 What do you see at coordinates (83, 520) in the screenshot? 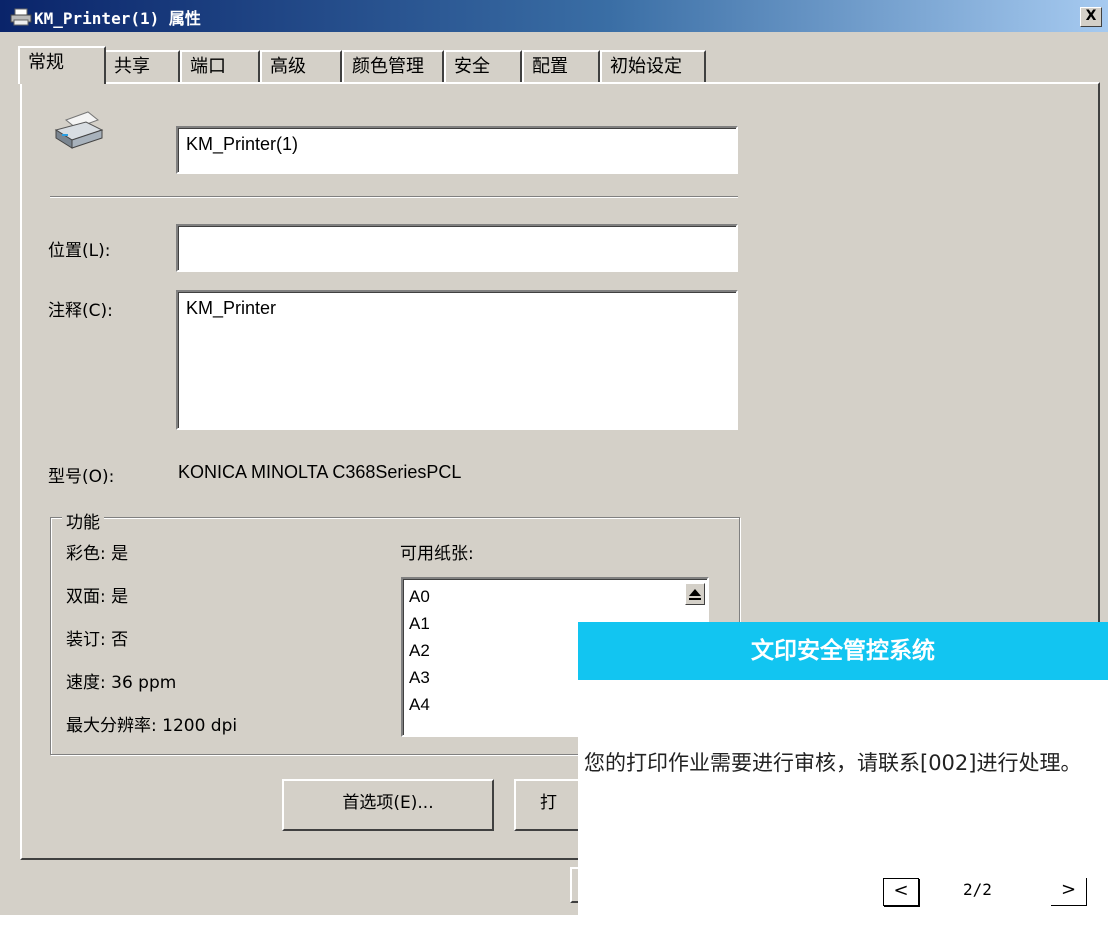
I see `features-legend: 功能` at bounding box center [83, 520].